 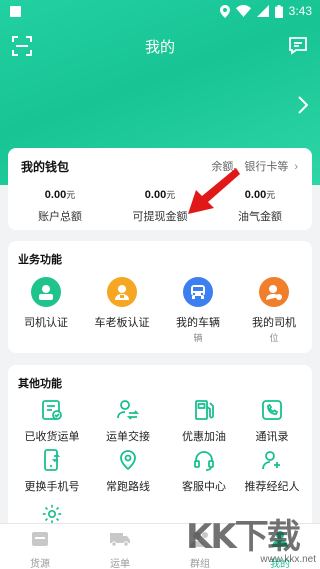 I want to click on truck-icon, so click(x=120, y=540).